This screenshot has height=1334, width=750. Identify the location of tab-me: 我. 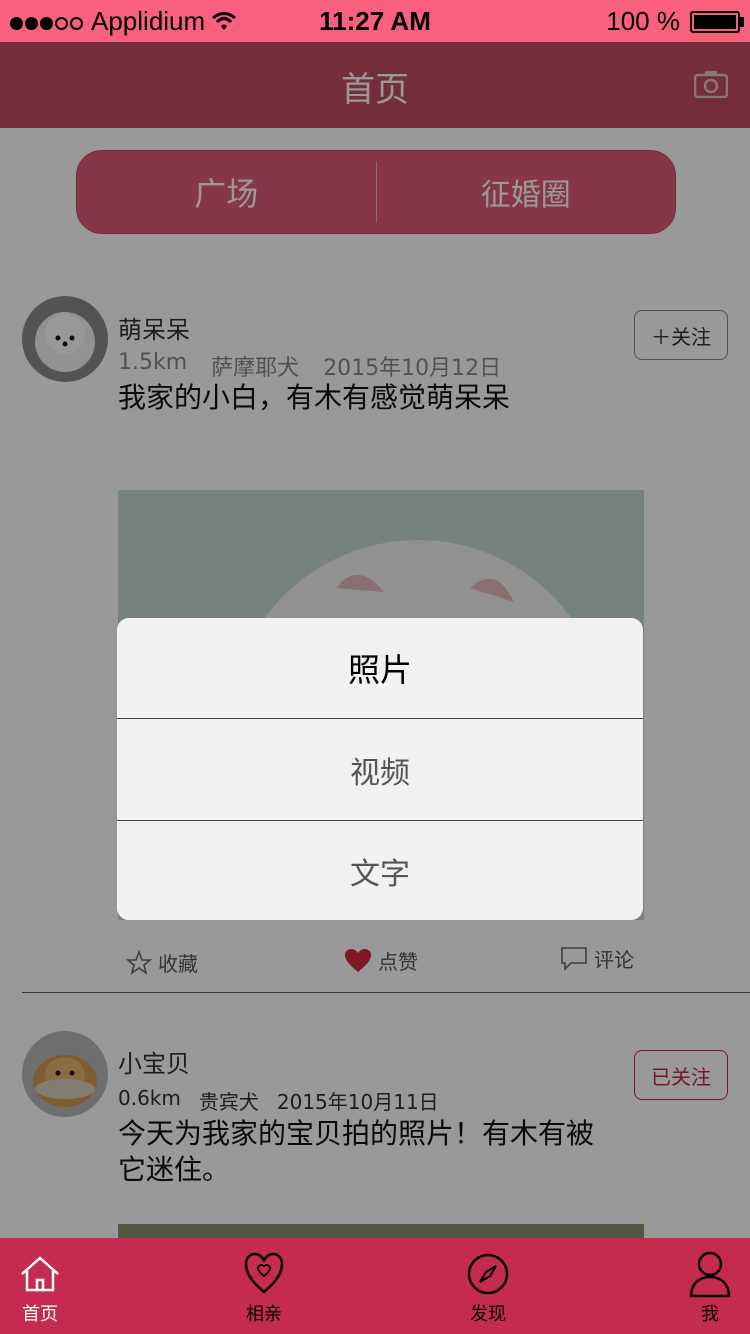
(705, 1286).